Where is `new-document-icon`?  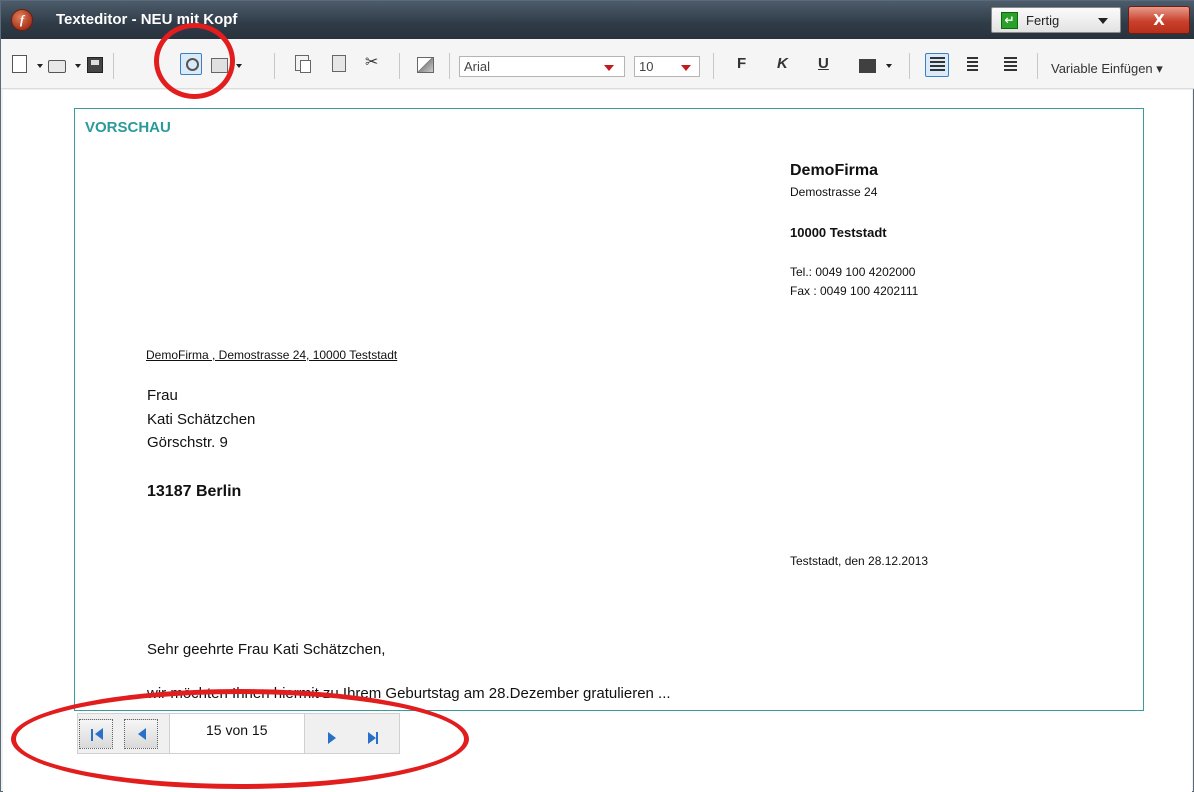 new-document-icon is located at coordinates (19, 64).